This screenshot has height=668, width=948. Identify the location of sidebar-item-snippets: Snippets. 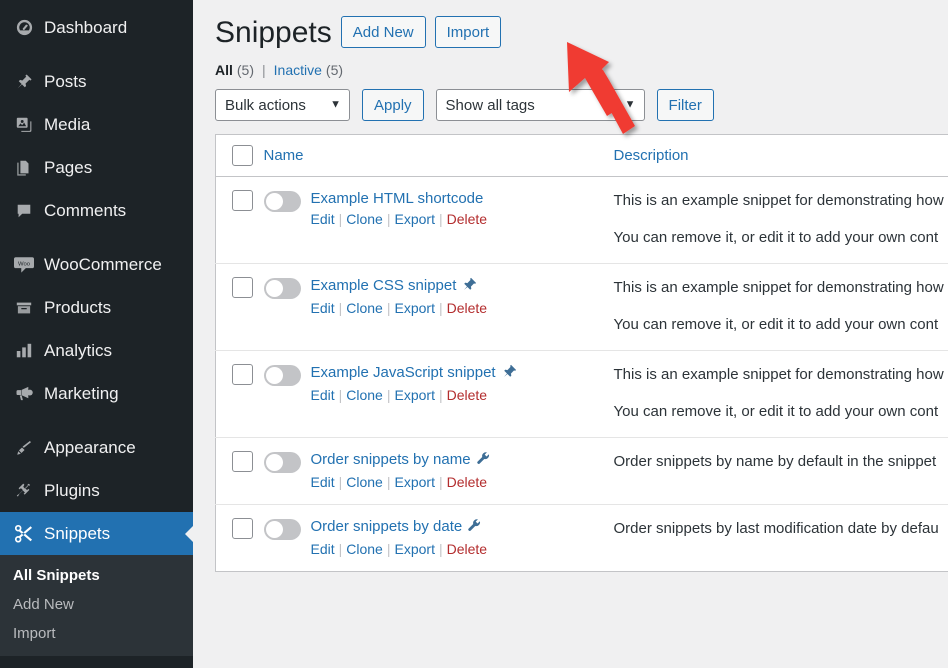
(96, 533).